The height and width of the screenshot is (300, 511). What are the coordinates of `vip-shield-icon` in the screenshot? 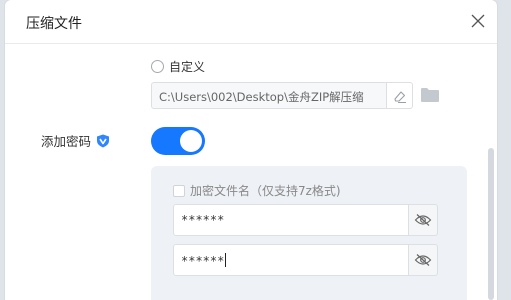 It's located at (103, 140).